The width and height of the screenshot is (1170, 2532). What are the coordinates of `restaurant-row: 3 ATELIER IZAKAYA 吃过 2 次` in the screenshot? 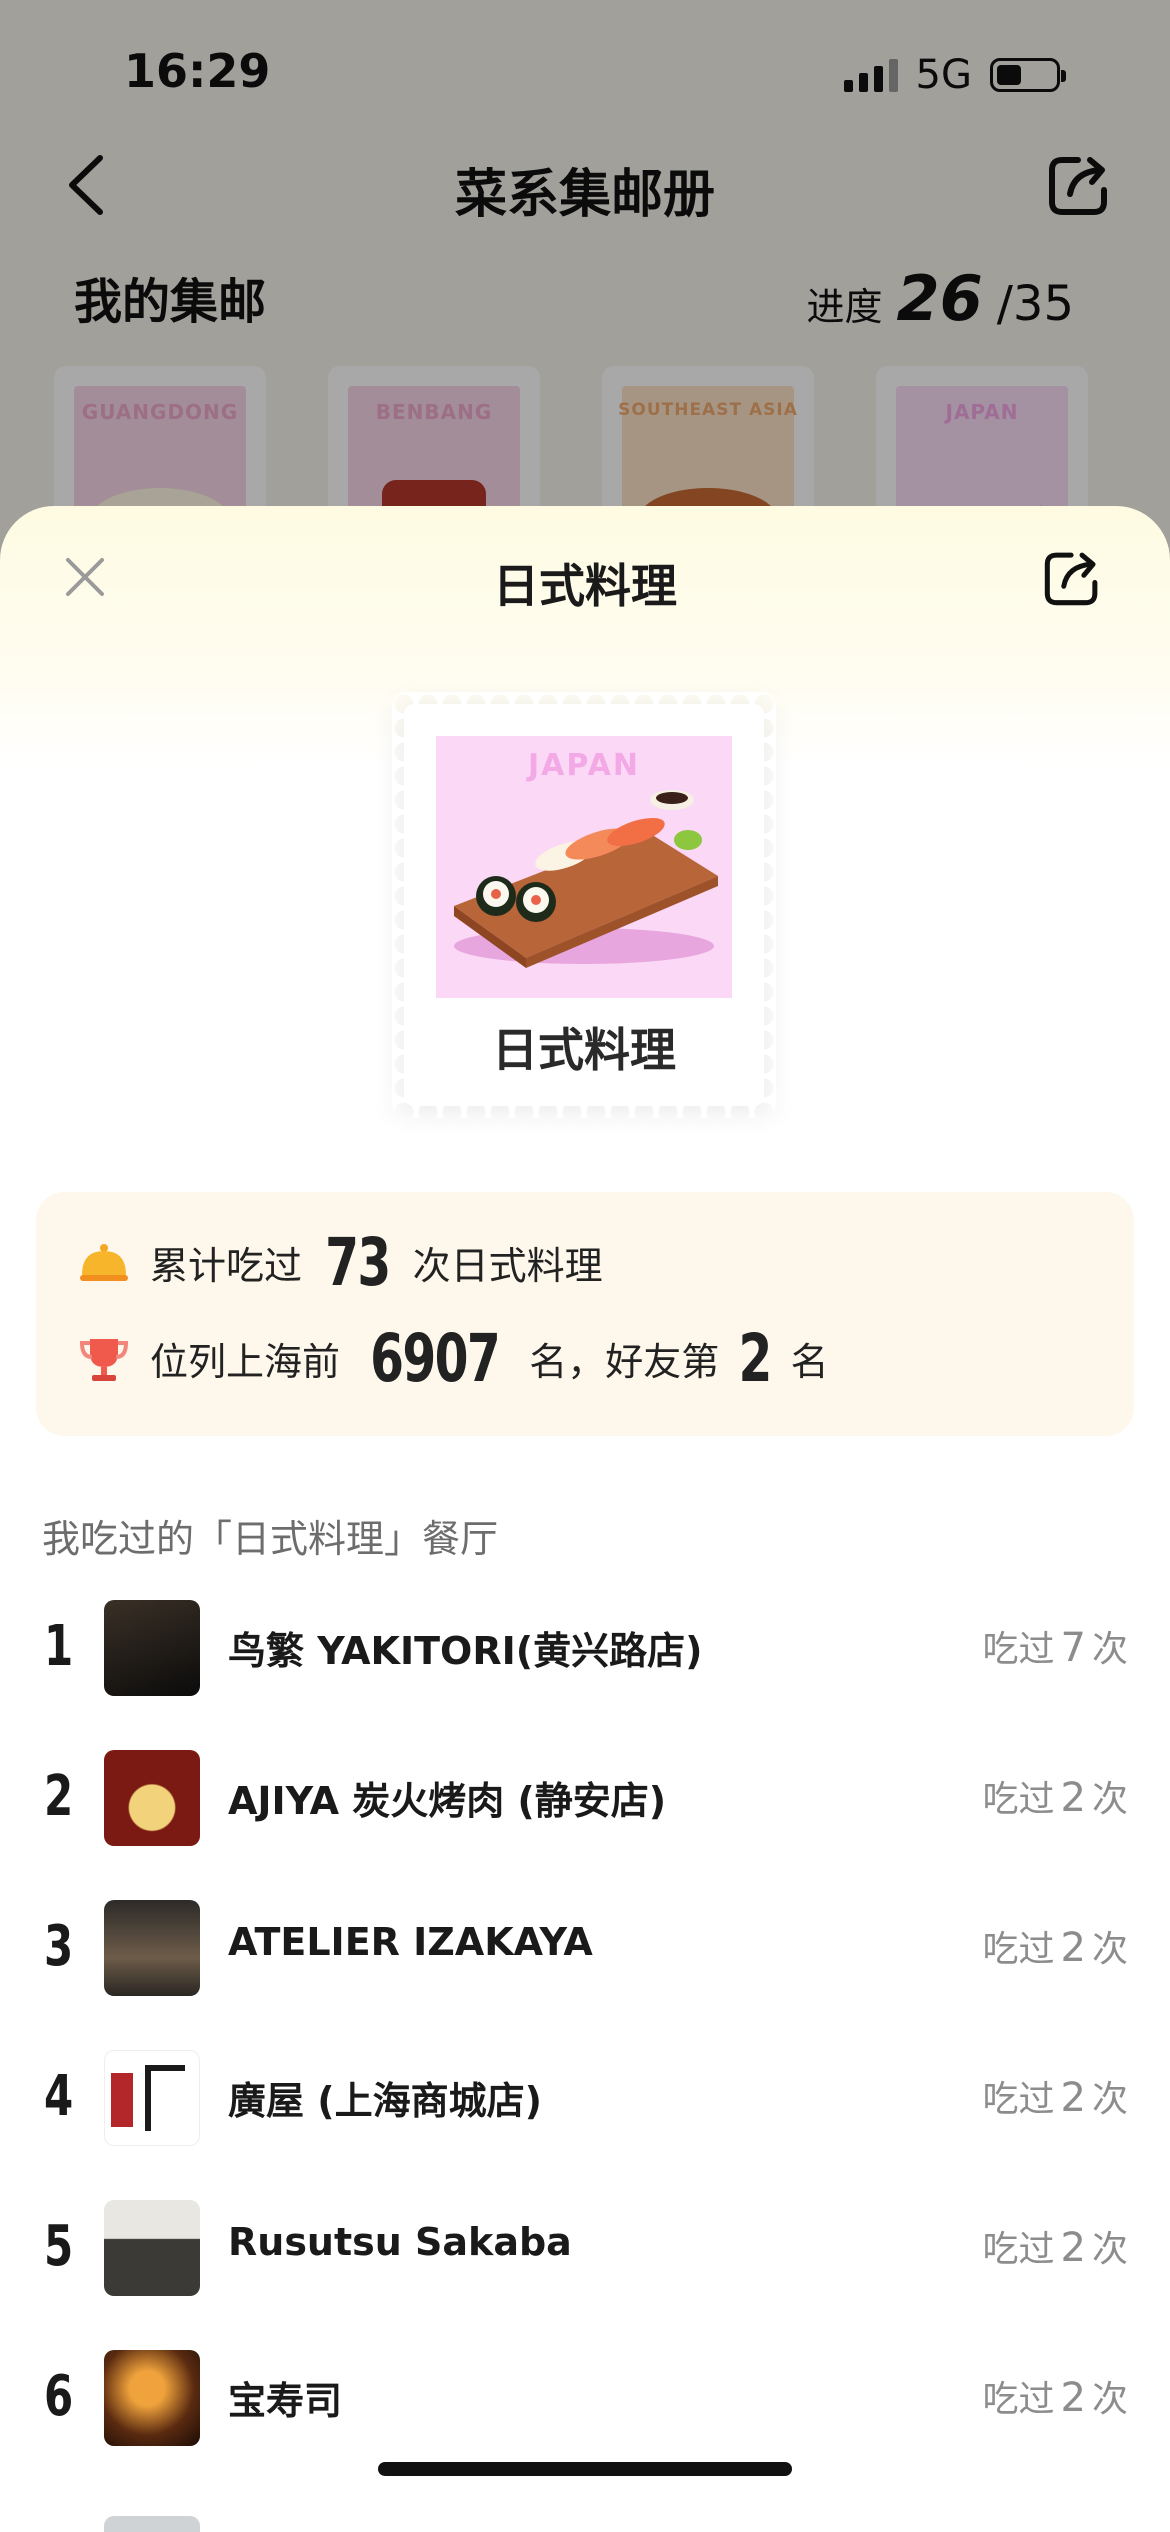 It's located at (585, 1947).